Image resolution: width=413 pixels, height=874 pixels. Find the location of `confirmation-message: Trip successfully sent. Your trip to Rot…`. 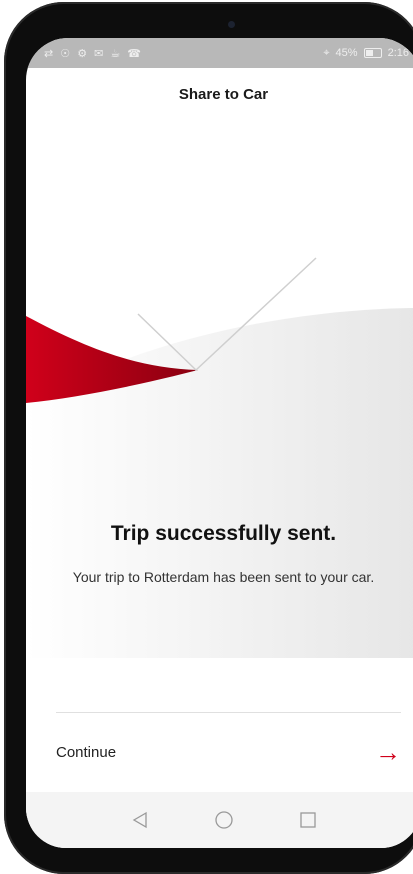

confirmation-message: Trip successfully sent. Your trip to Rot… is located at coordinates (219, 555).